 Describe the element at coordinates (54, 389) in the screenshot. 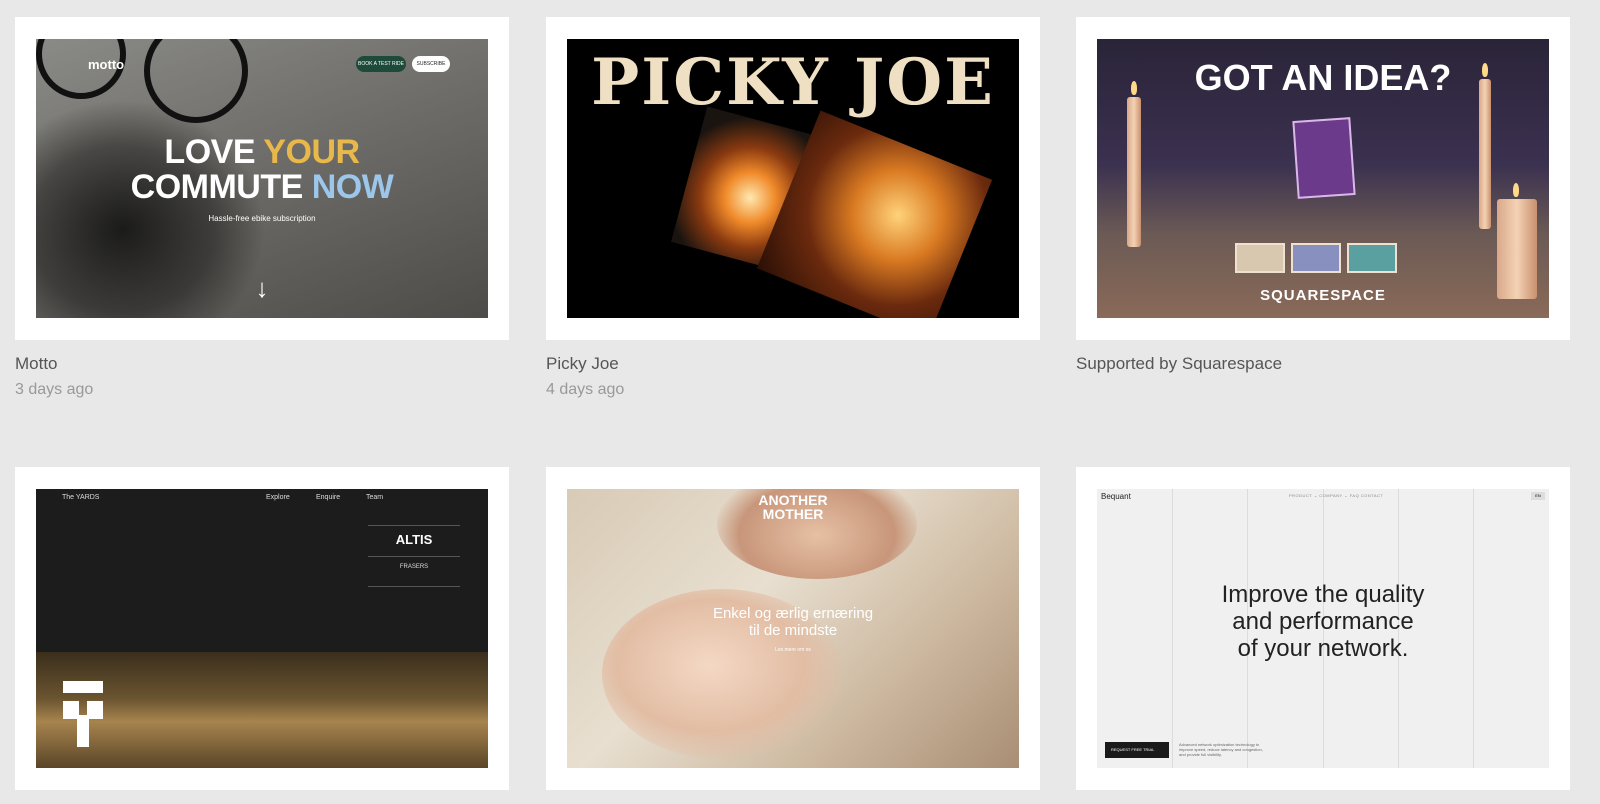

I see `site-date: 3 days ago` at that location.